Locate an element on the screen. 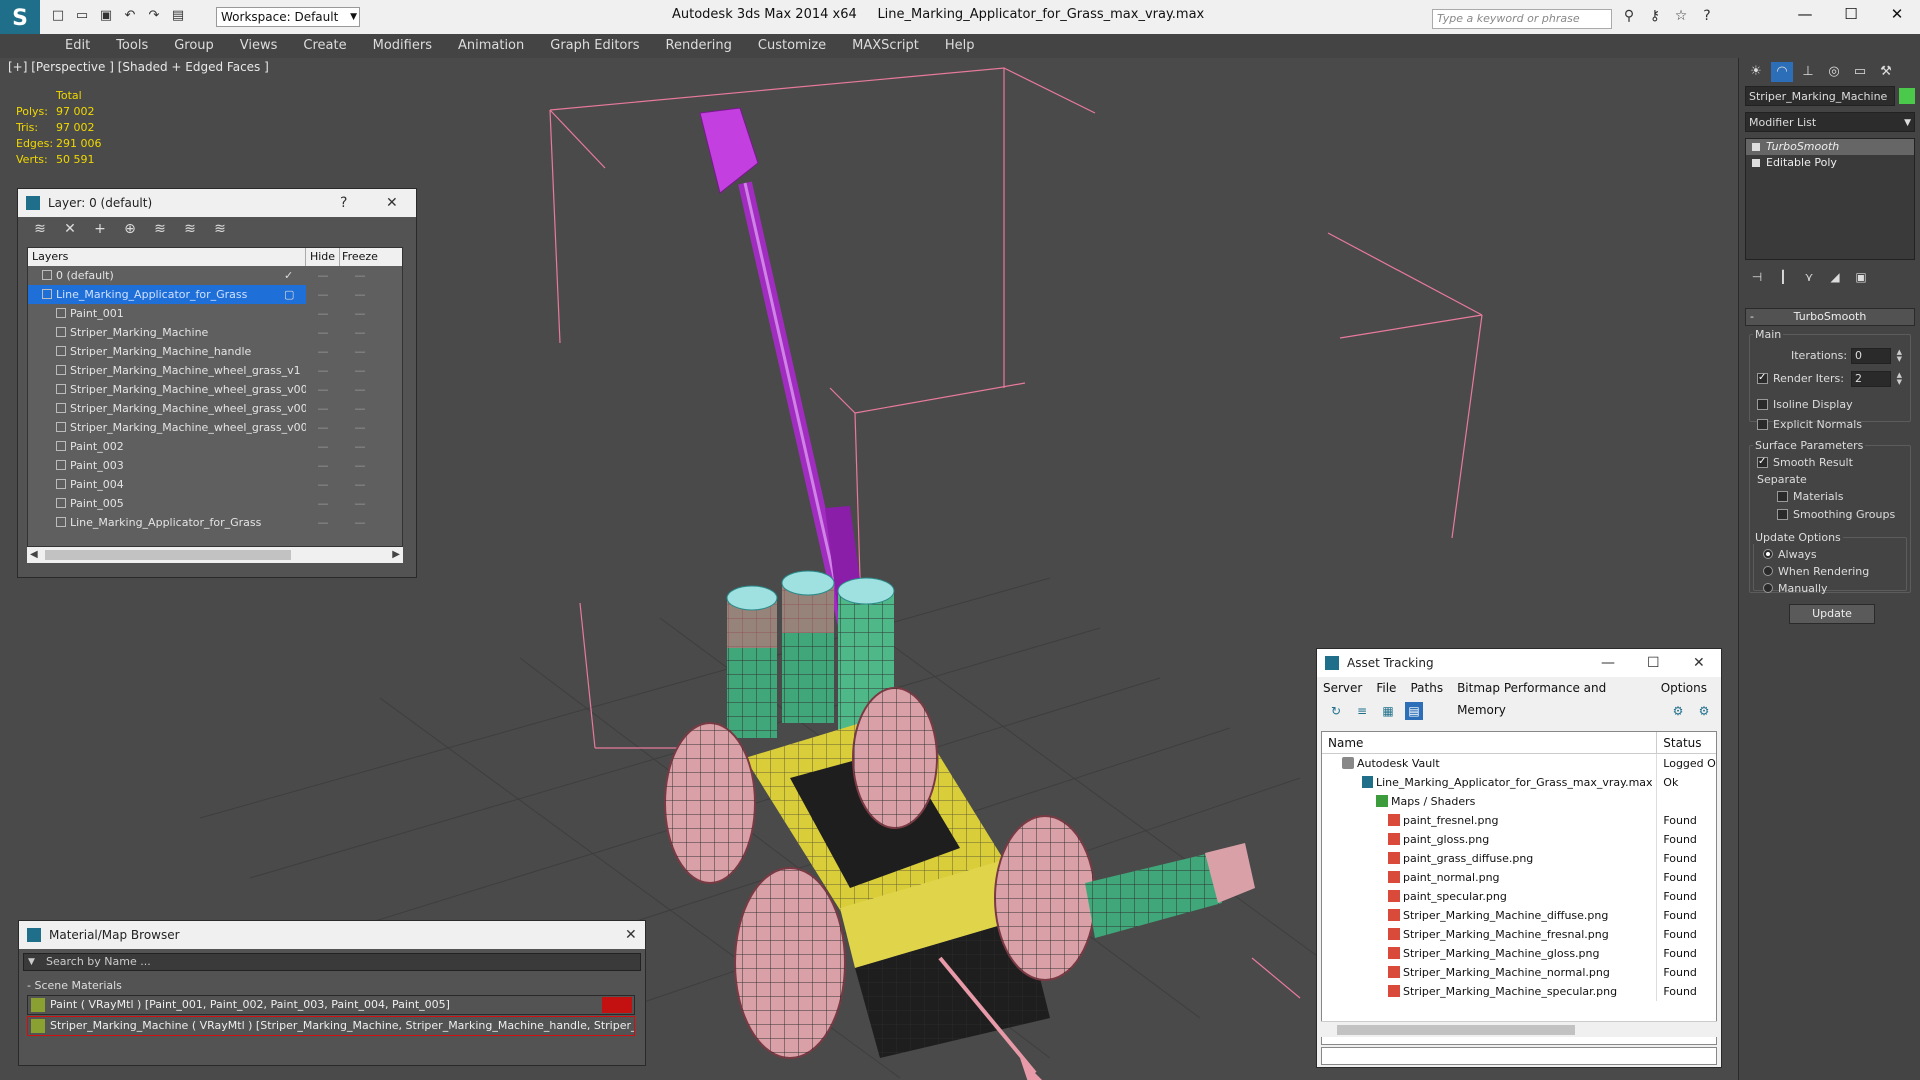 Image resolution: width=1920 pixels, height=1080 pixels. redo-icon: ↷ is located at coordinates (154, 16).